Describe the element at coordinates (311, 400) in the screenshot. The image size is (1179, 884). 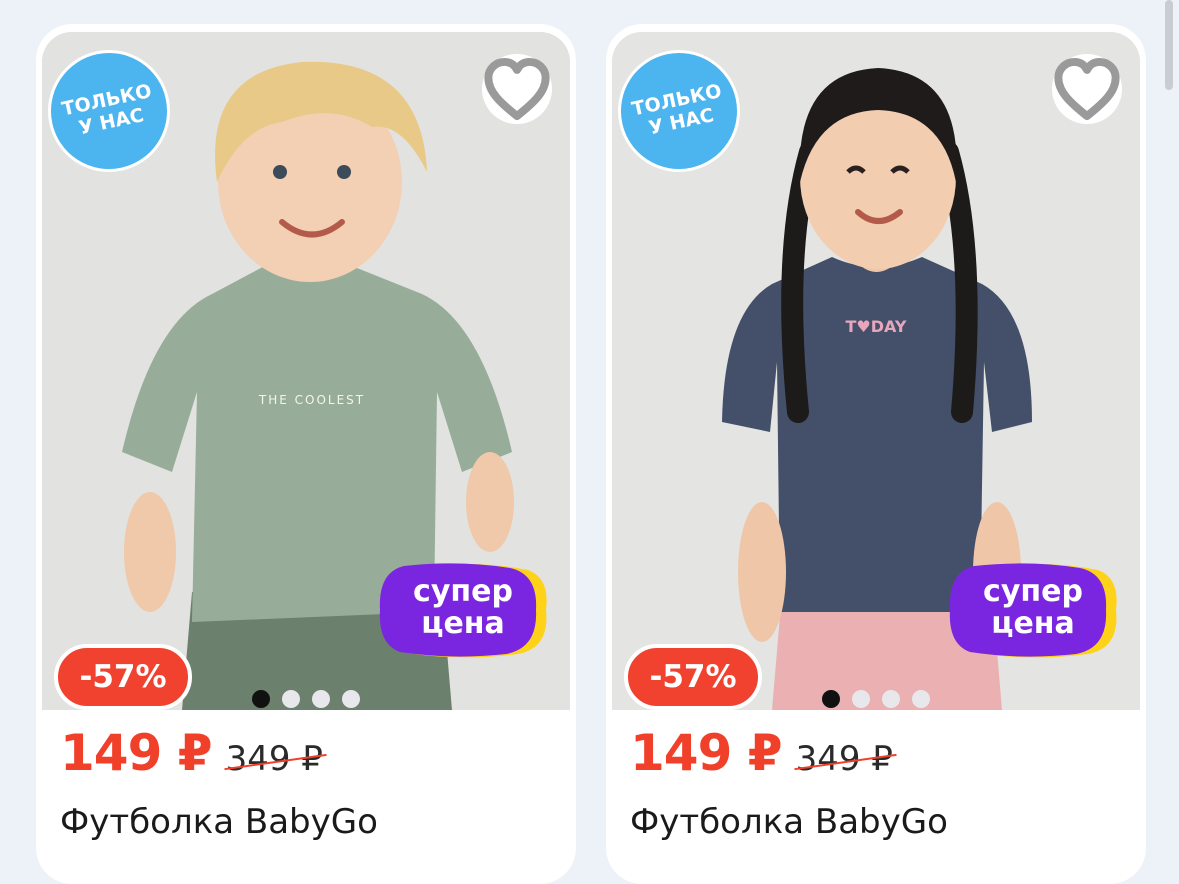
I see `shirt-print: THE COOLEST` at that location.